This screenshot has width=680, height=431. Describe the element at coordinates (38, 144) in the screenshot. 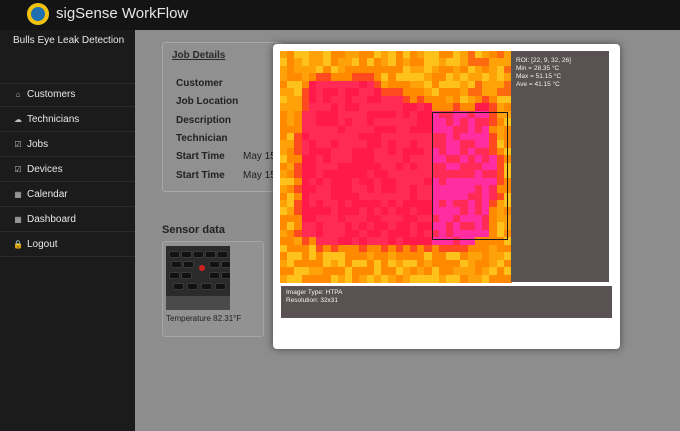

I see `sidebar-item-label: Jobs` at that location.